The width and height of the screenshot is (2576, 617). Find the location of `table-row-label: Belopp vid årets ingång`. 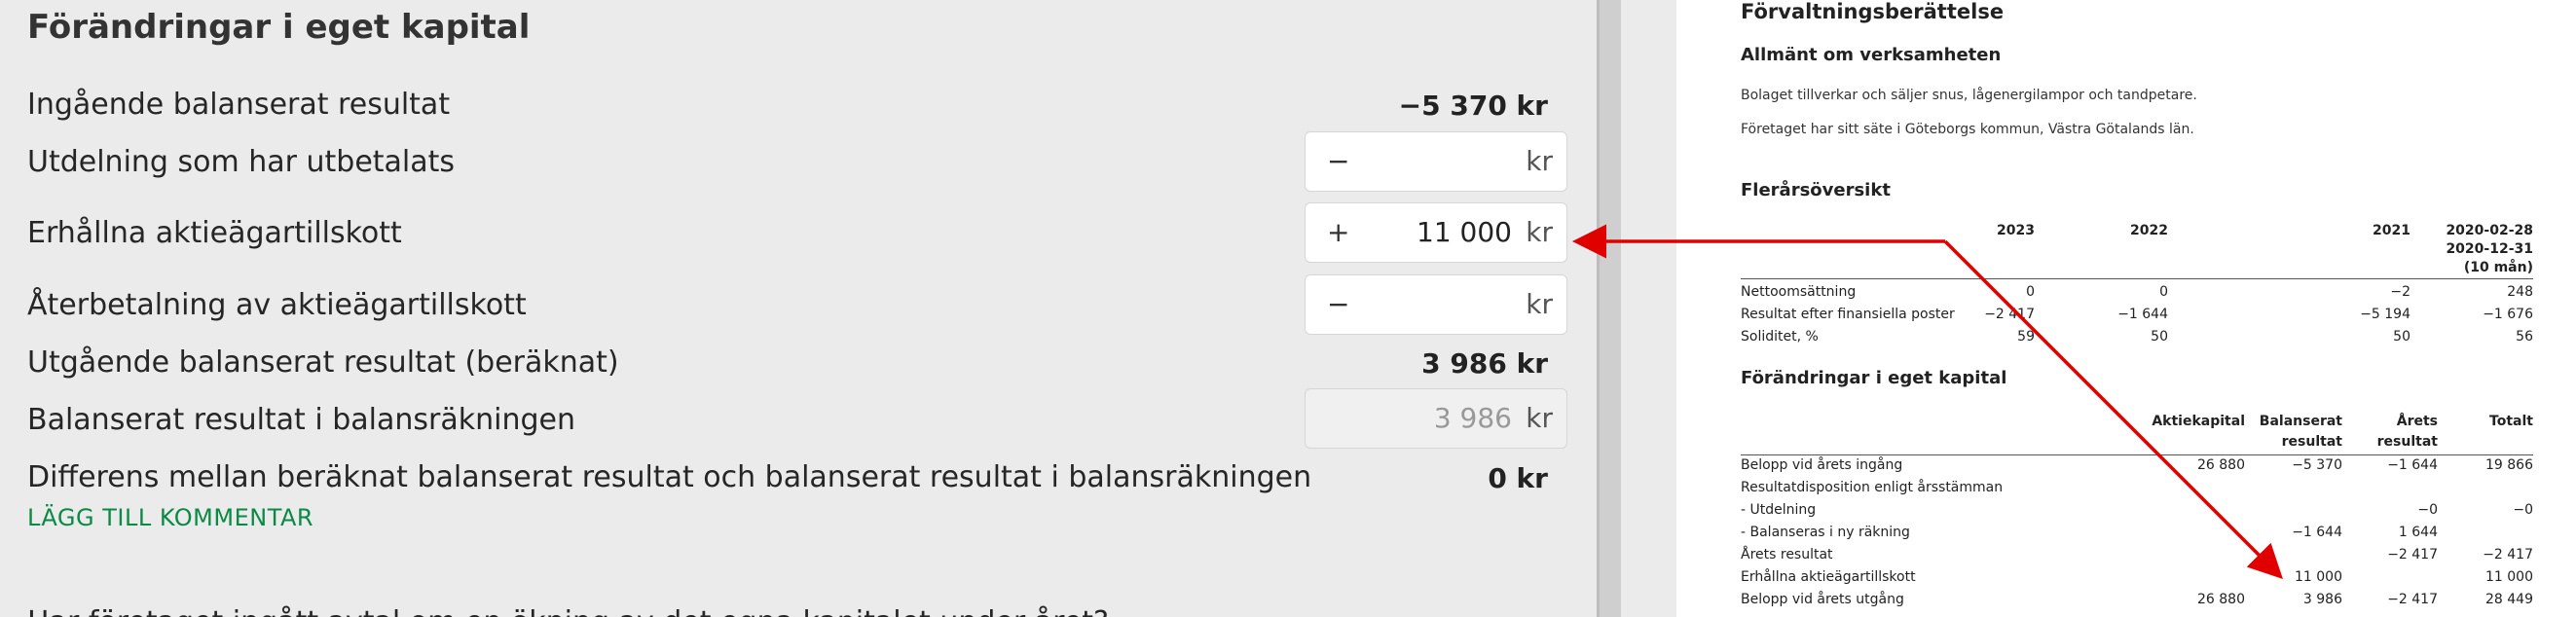

table-row-label: Belopp vid årets ingång is located at coordinates (1822, 465).